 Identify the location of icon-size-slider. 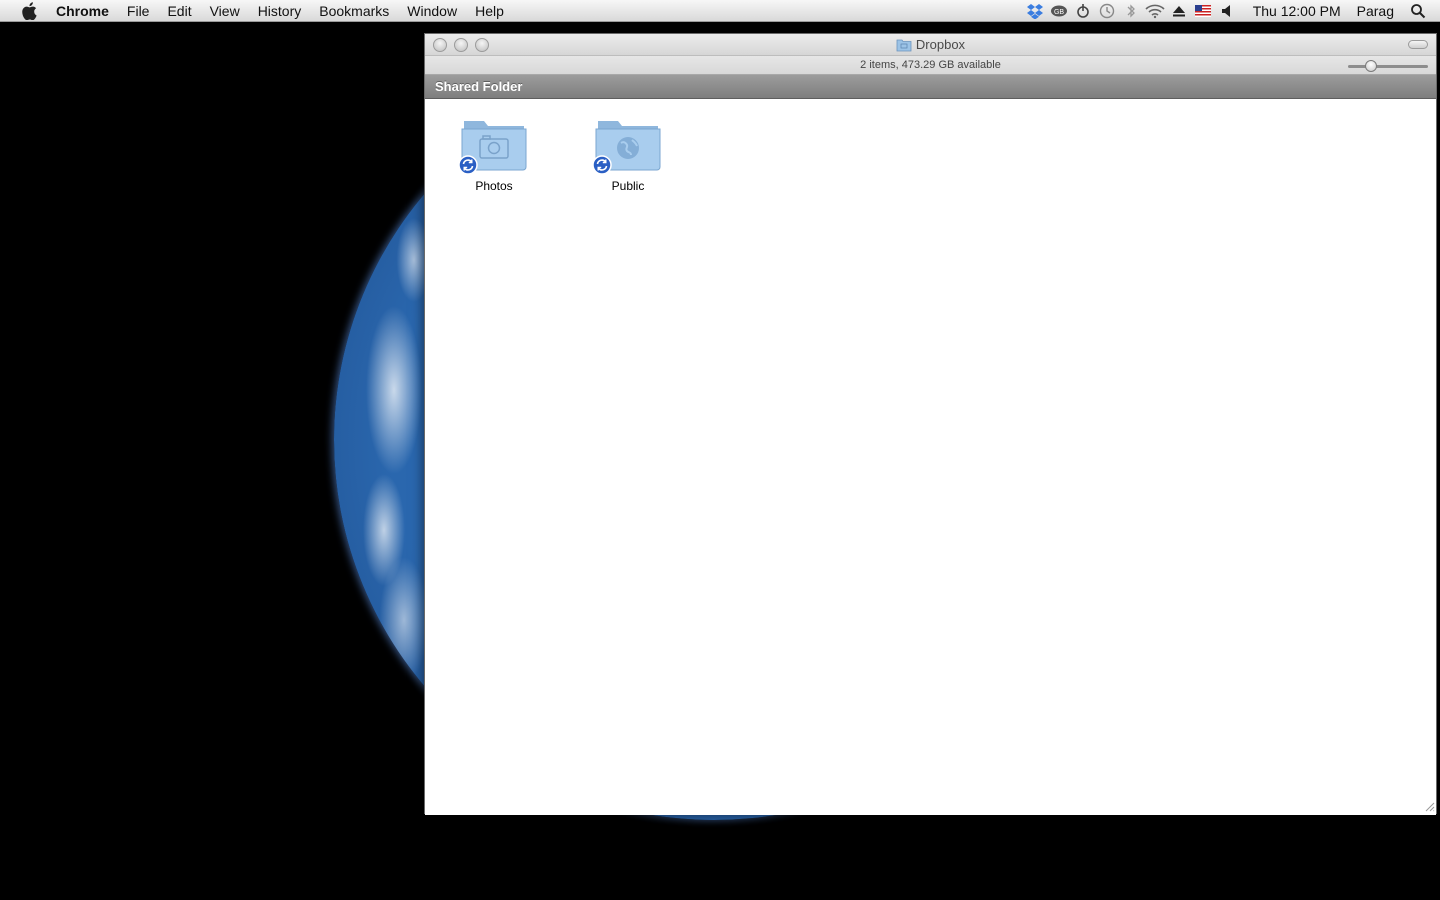
(1388, 66).